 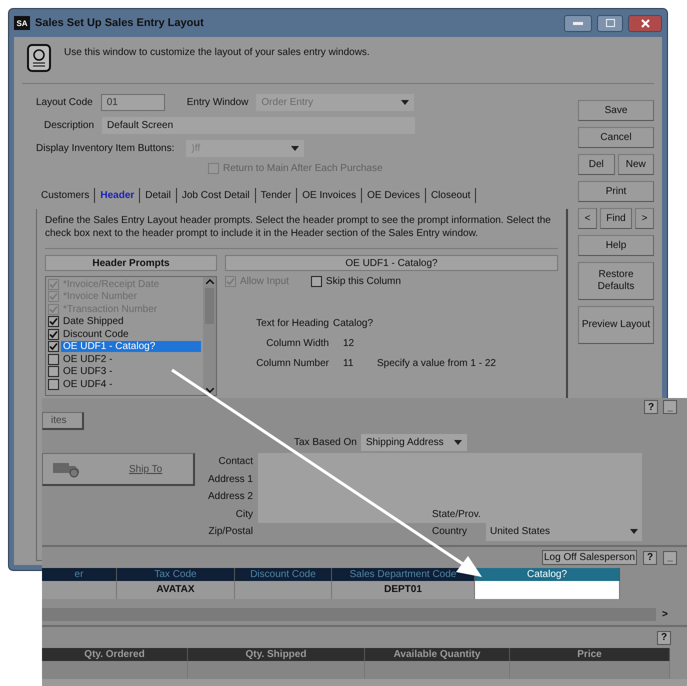 What do you see at coordinates (590, 654) in the screenshot?
I see `column-header: Price` at bounding box center [590, 654].